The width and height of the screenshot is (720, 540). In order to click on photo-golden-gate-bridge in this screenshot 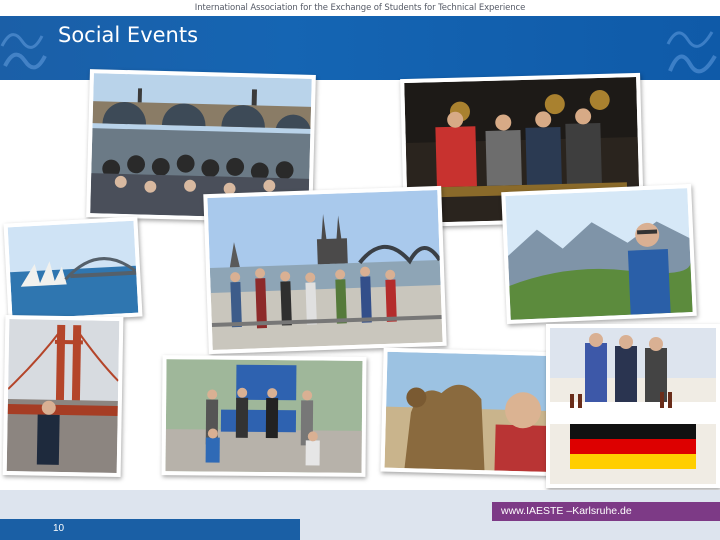, I will do `click(63, 396)`.